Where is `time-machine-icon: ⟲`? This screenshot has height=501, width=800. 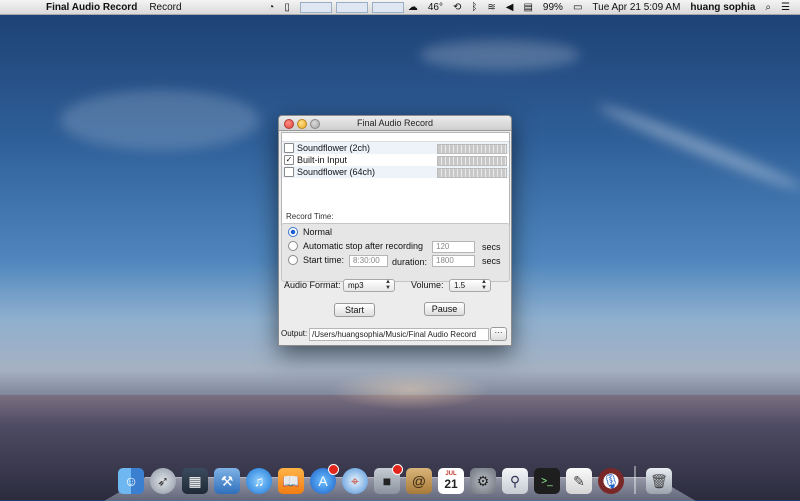 time-machine-icon: ⟲ is located at coordinates (457, 7).